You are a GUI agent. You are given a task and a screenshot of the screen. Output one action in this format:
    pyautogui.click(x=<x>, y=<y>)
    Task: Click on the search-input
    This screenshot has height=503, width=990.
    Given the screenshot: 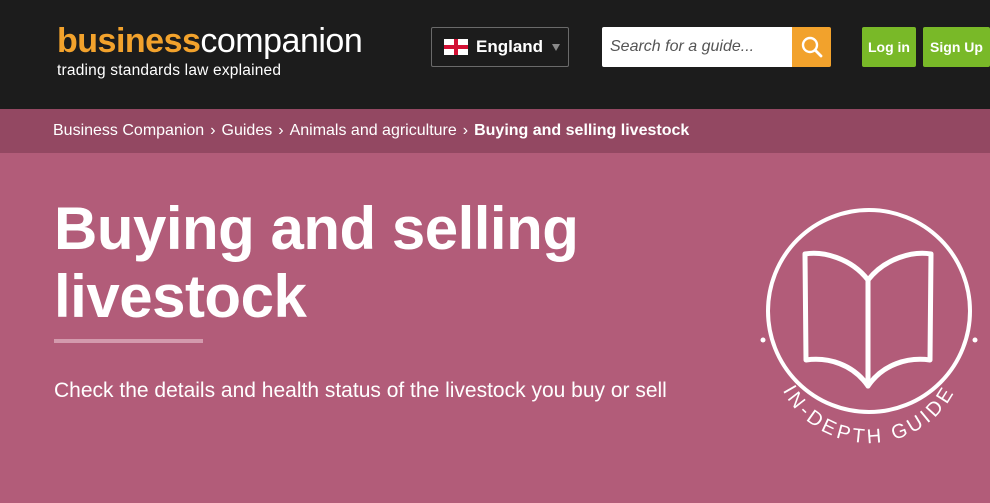 What is the action you would take?
    pyautogui.click(x=697, y=47)
    